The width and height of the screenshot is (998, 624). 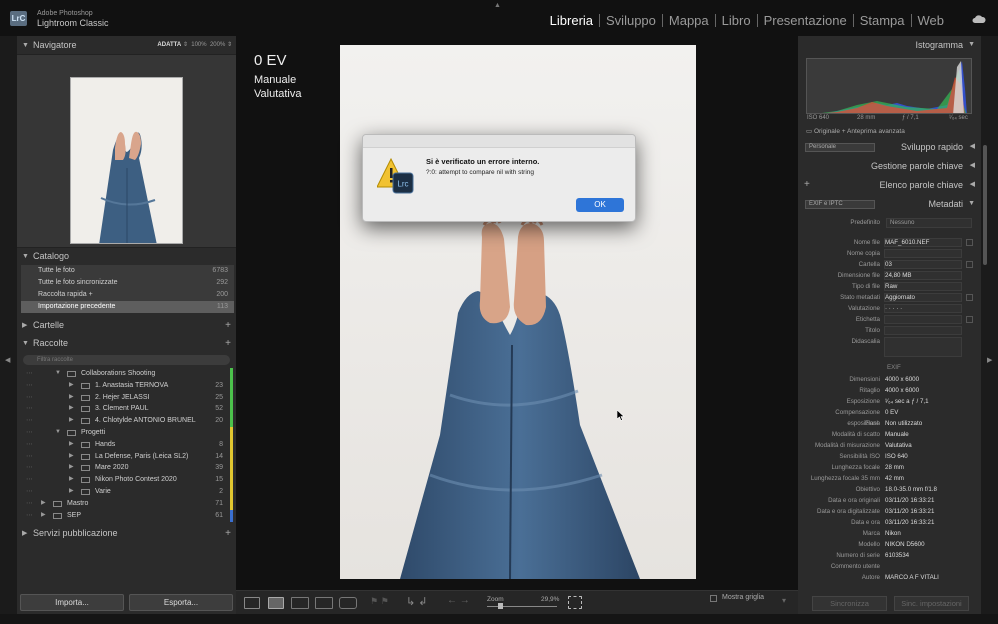 I want to click on navigator-zoom-options: ADATTA ⇕ 100% 200% ⇕, so click(x=194, y=45).